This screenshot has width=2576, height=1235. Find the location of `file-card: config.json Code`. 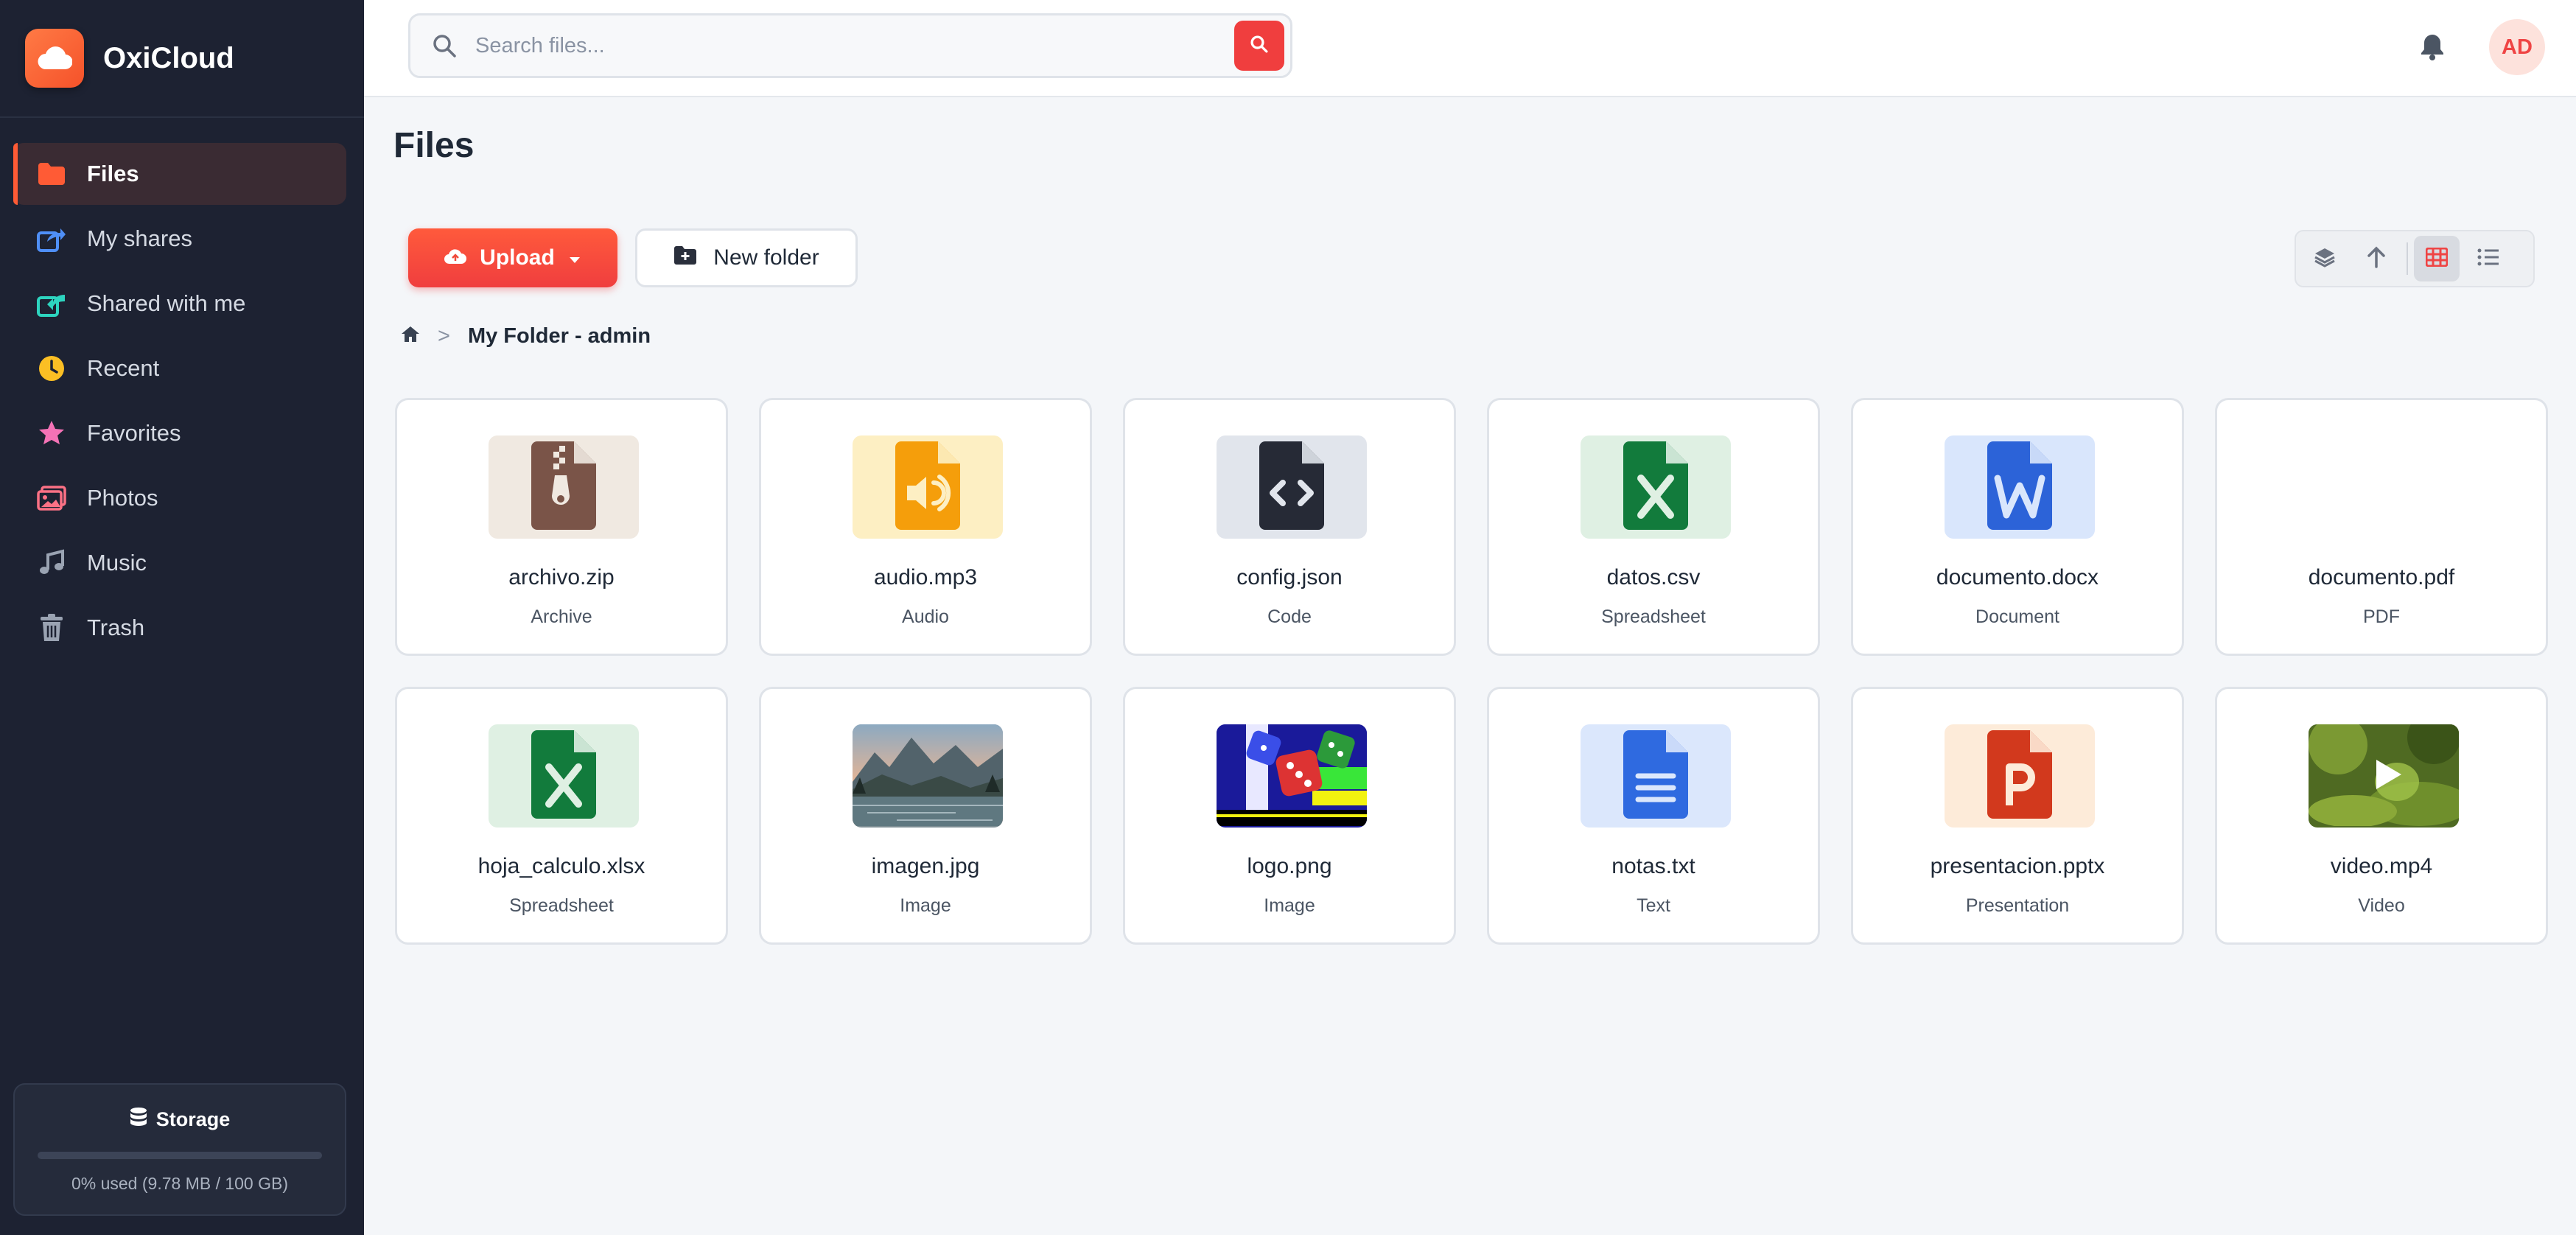

file-card: config.json Code is located at coordinates (1289, 527).